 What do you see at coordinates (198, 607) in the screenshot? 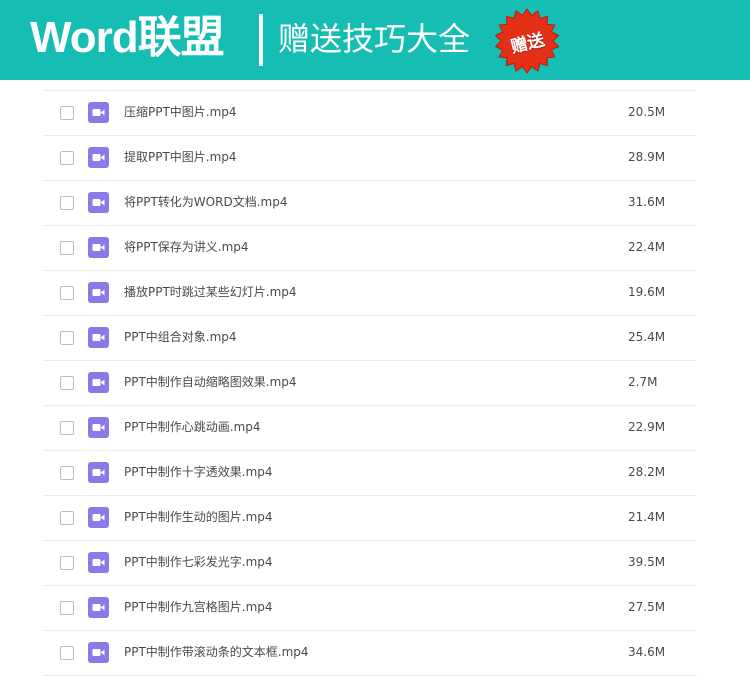
I see `file-name: PPT中制作九宫格图片.mp4` at bounding box center [198, 607].